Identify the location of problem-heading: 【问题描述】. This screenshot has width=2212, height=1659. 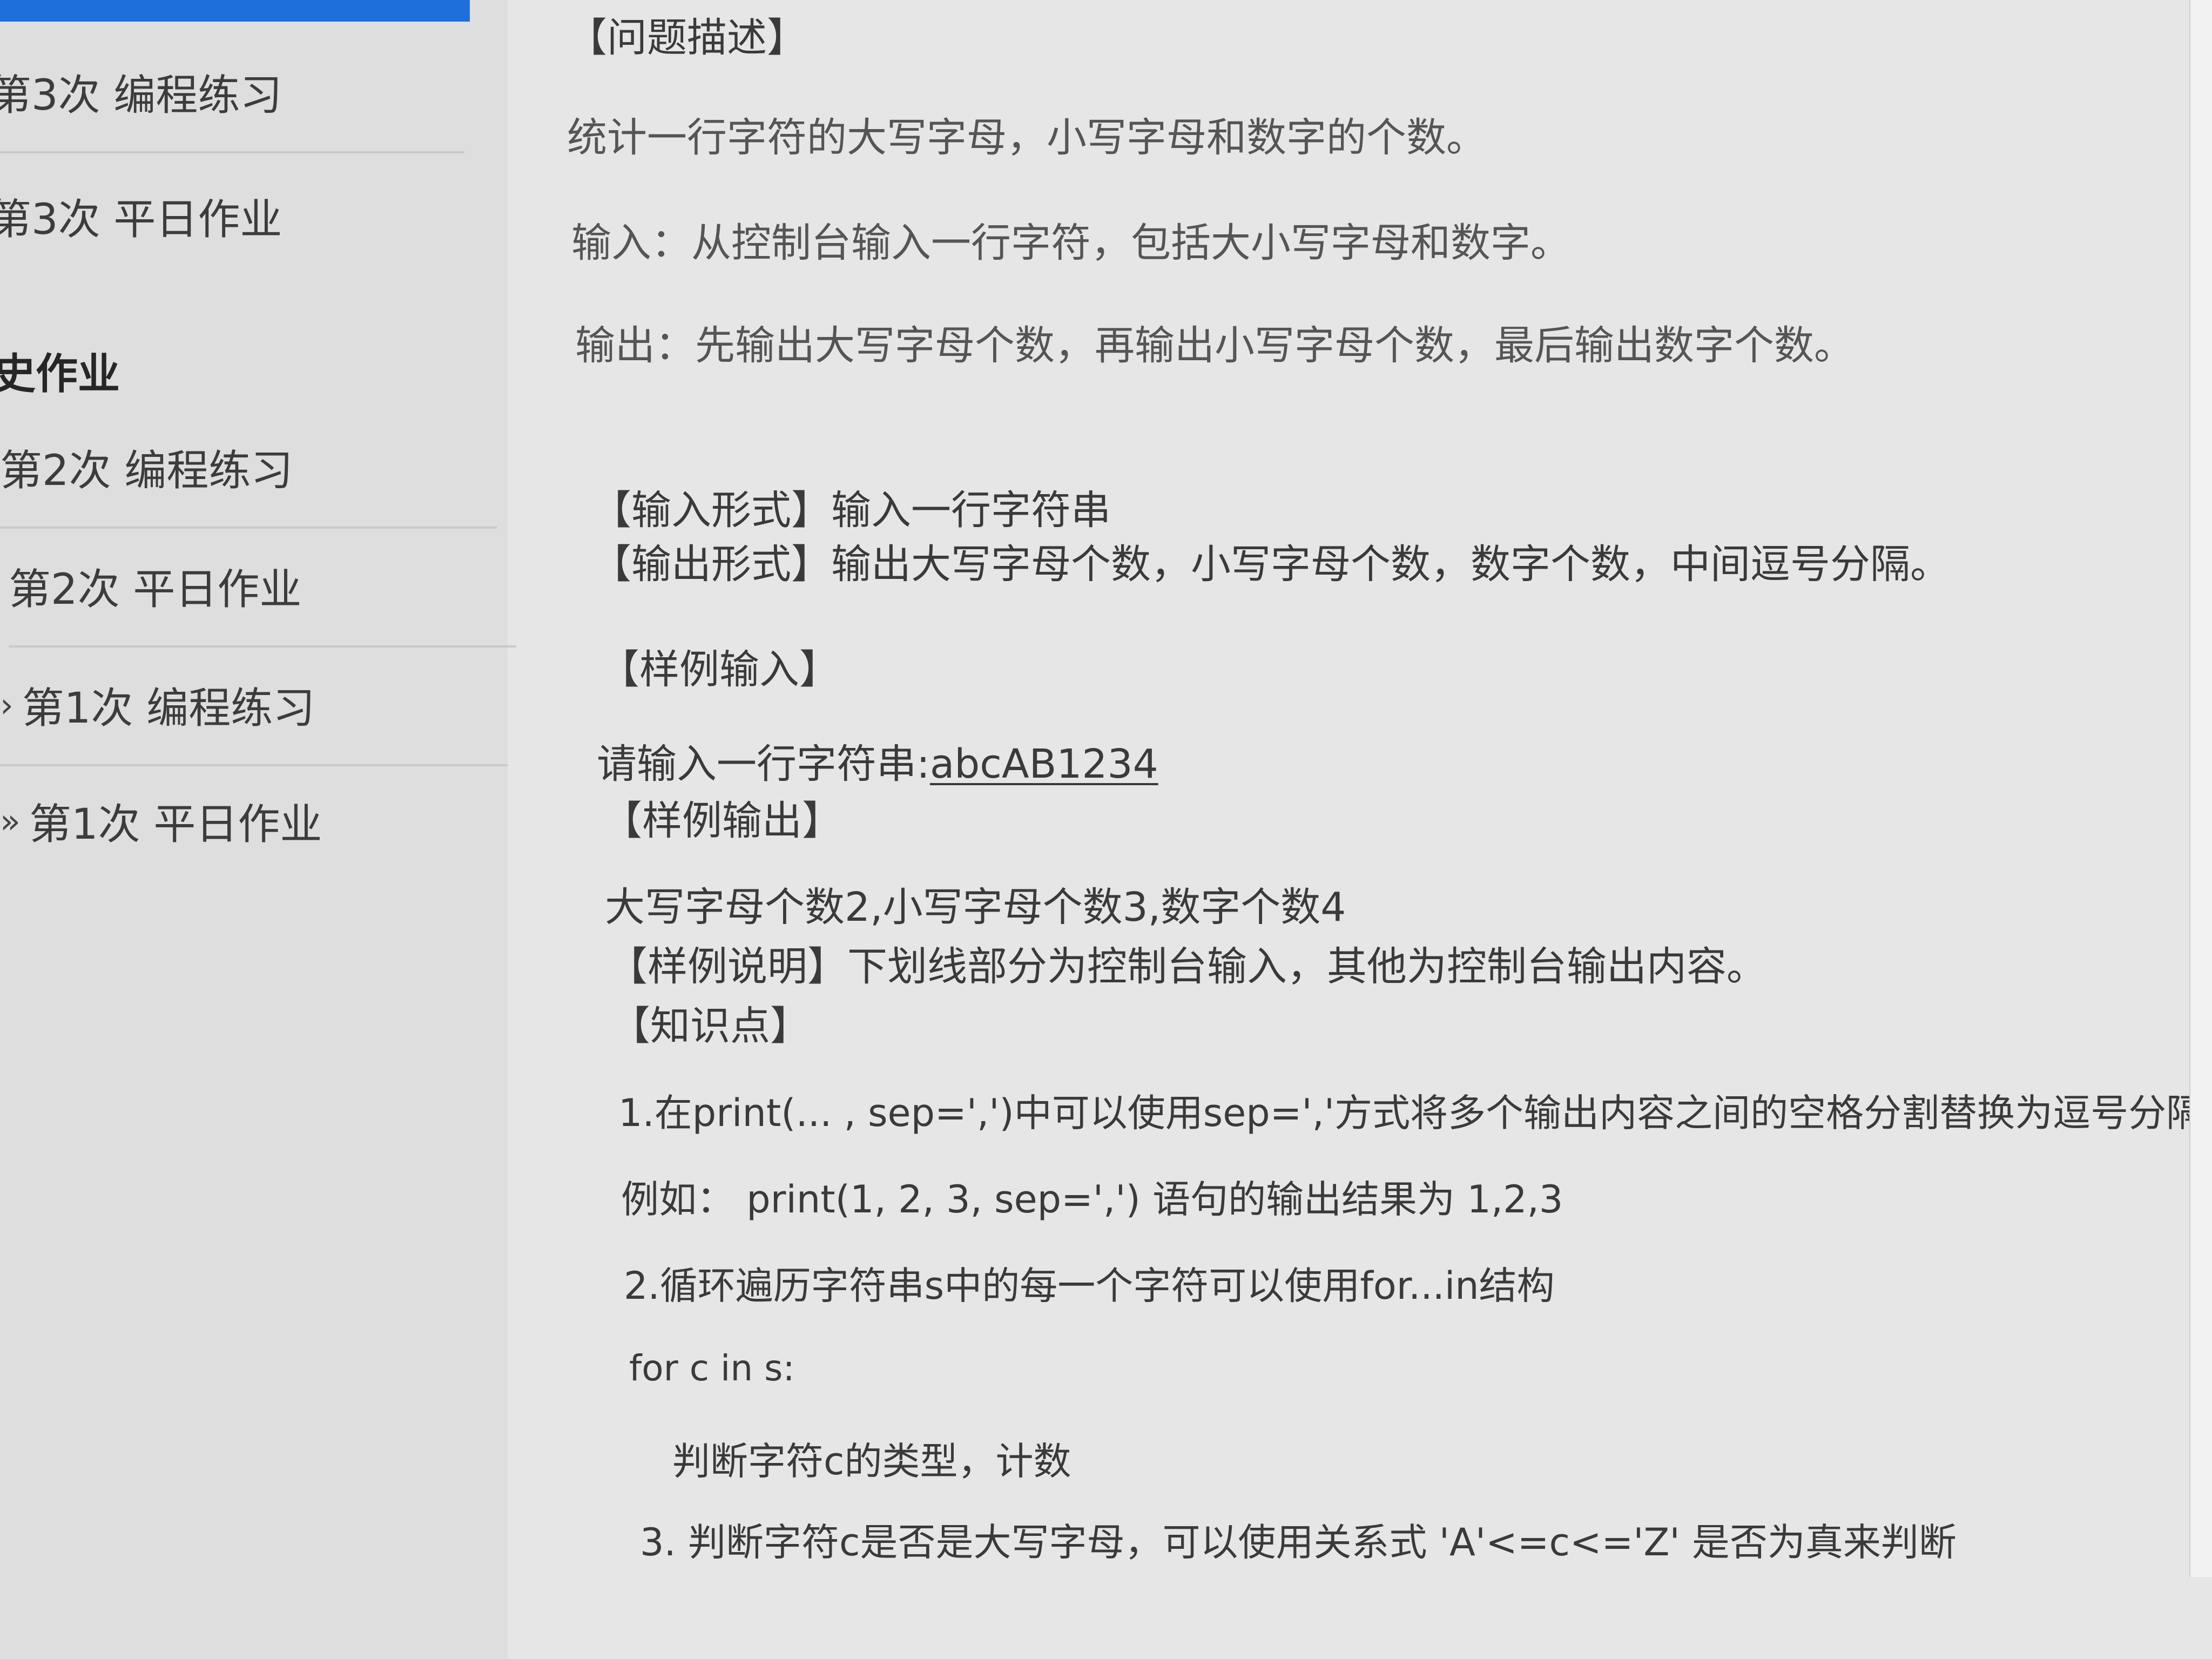
(687, 38).